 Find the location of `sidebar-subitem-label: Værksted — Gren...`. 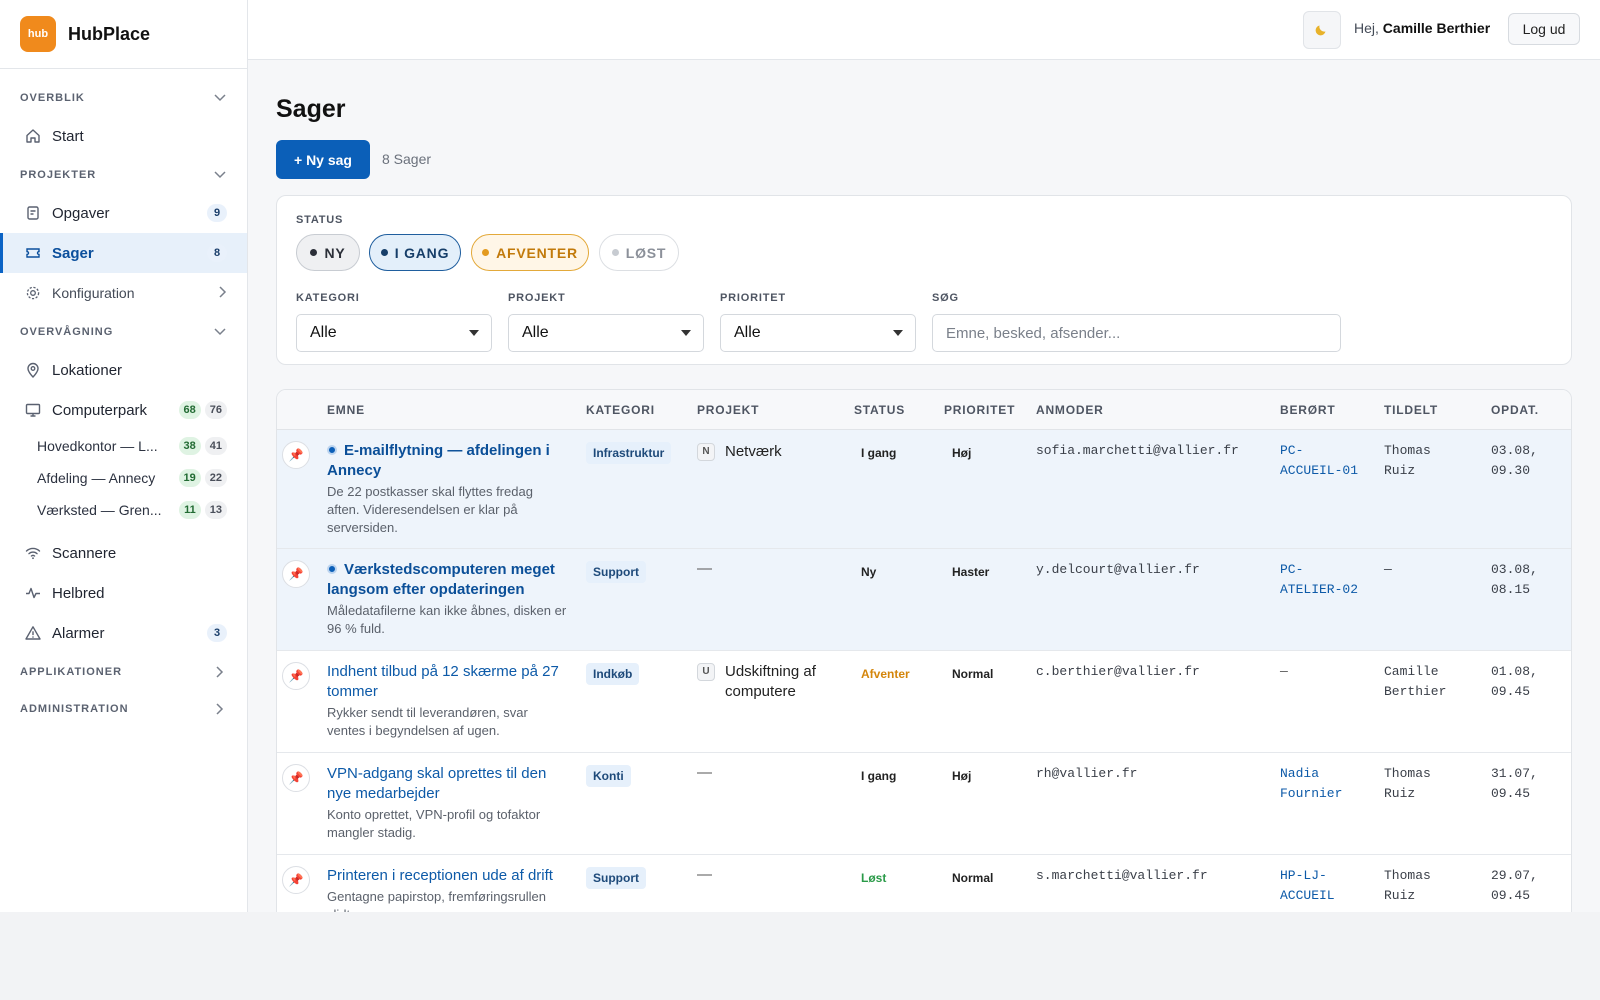

sidebar-subitem-label: Værksted — Gren... is located at coordinates (99, 510).